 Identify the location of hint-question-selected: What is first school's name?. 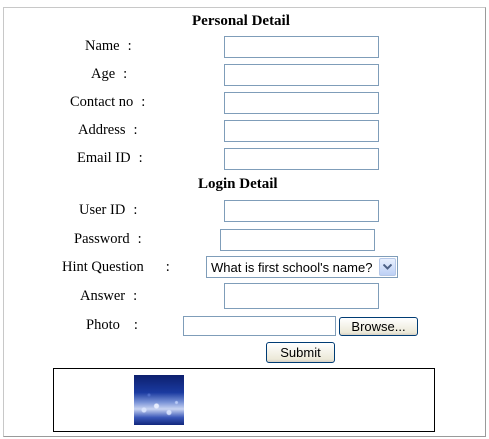
(292, 267).